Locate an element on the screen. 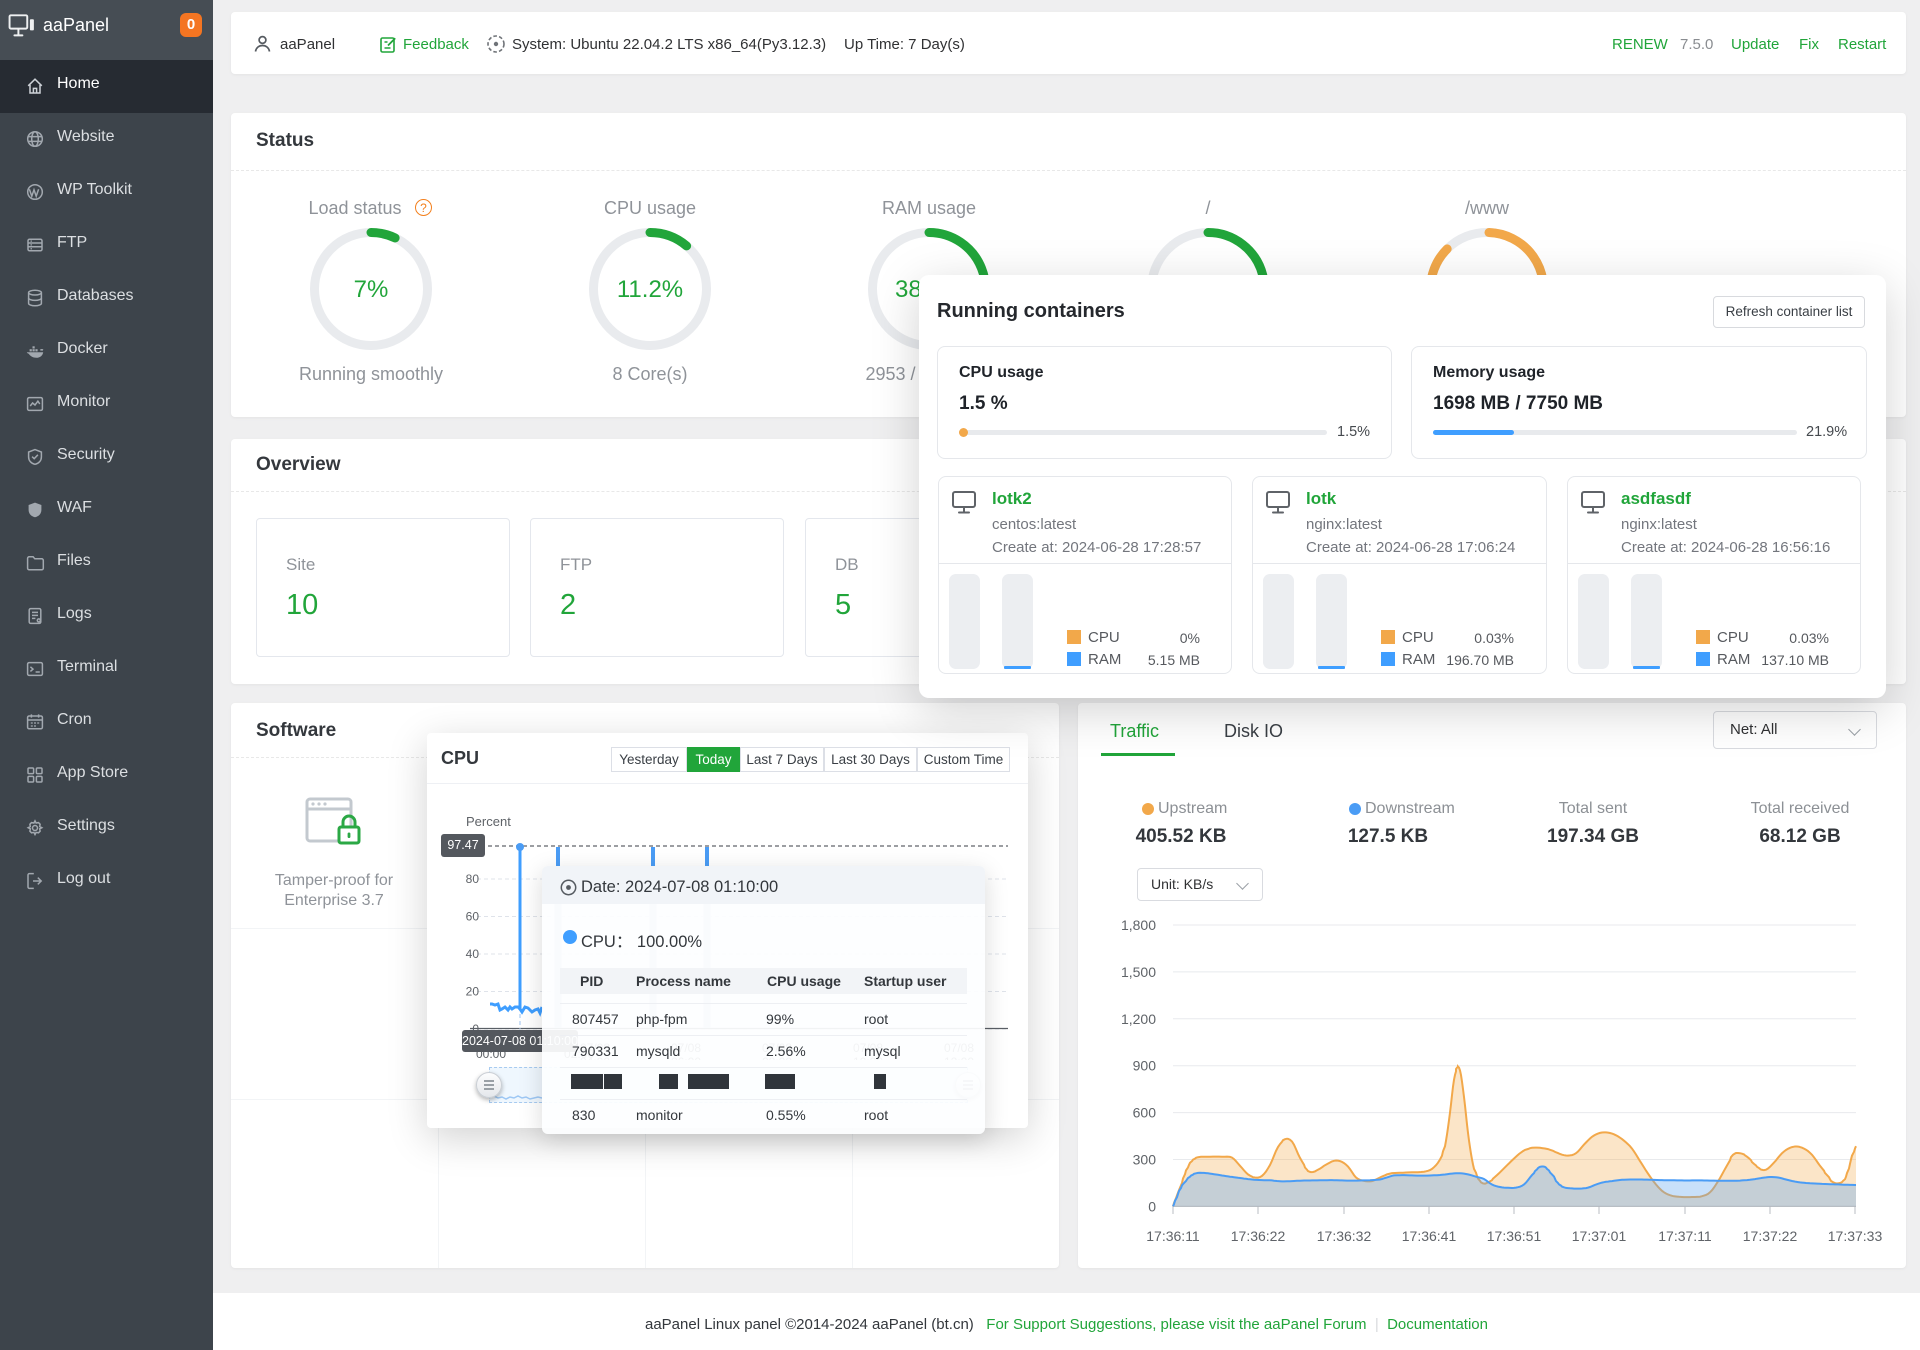 This screenshot has width=1920, height=1350. svg-text: 0 is located at coordinates (1152, 1206).